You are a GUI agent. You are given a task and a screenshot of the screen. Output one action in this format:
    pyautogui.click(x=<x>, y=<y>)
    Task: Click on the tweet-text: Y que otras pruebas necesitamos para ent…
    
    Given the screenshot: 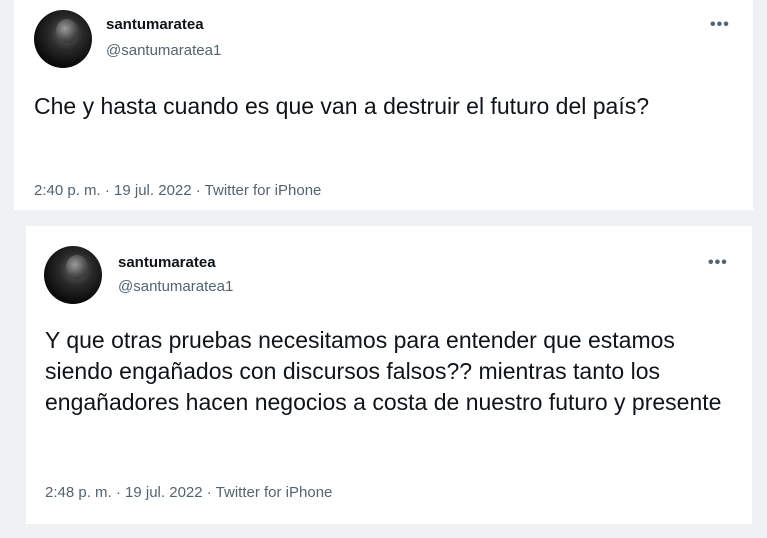 What is the action you would take?
    pyautogui.click(x=383, y=371)
    